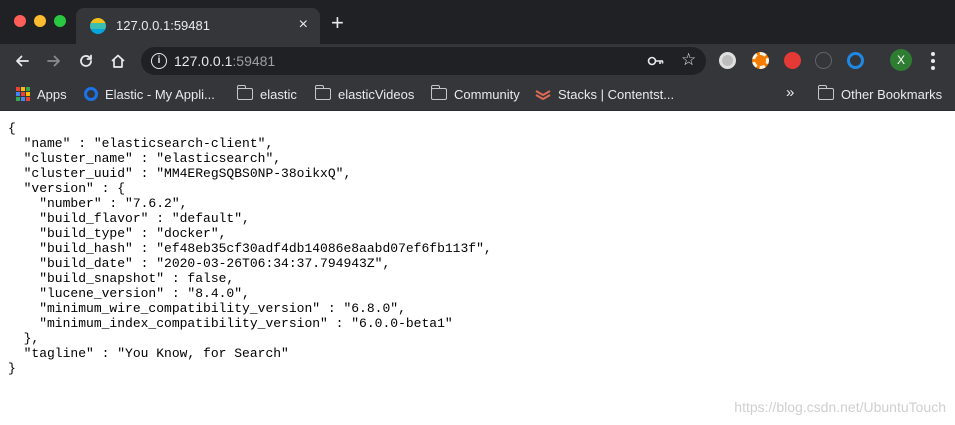 This screenshot has width=955, height=425. I want to click on window-close-button, so click(20, 21).